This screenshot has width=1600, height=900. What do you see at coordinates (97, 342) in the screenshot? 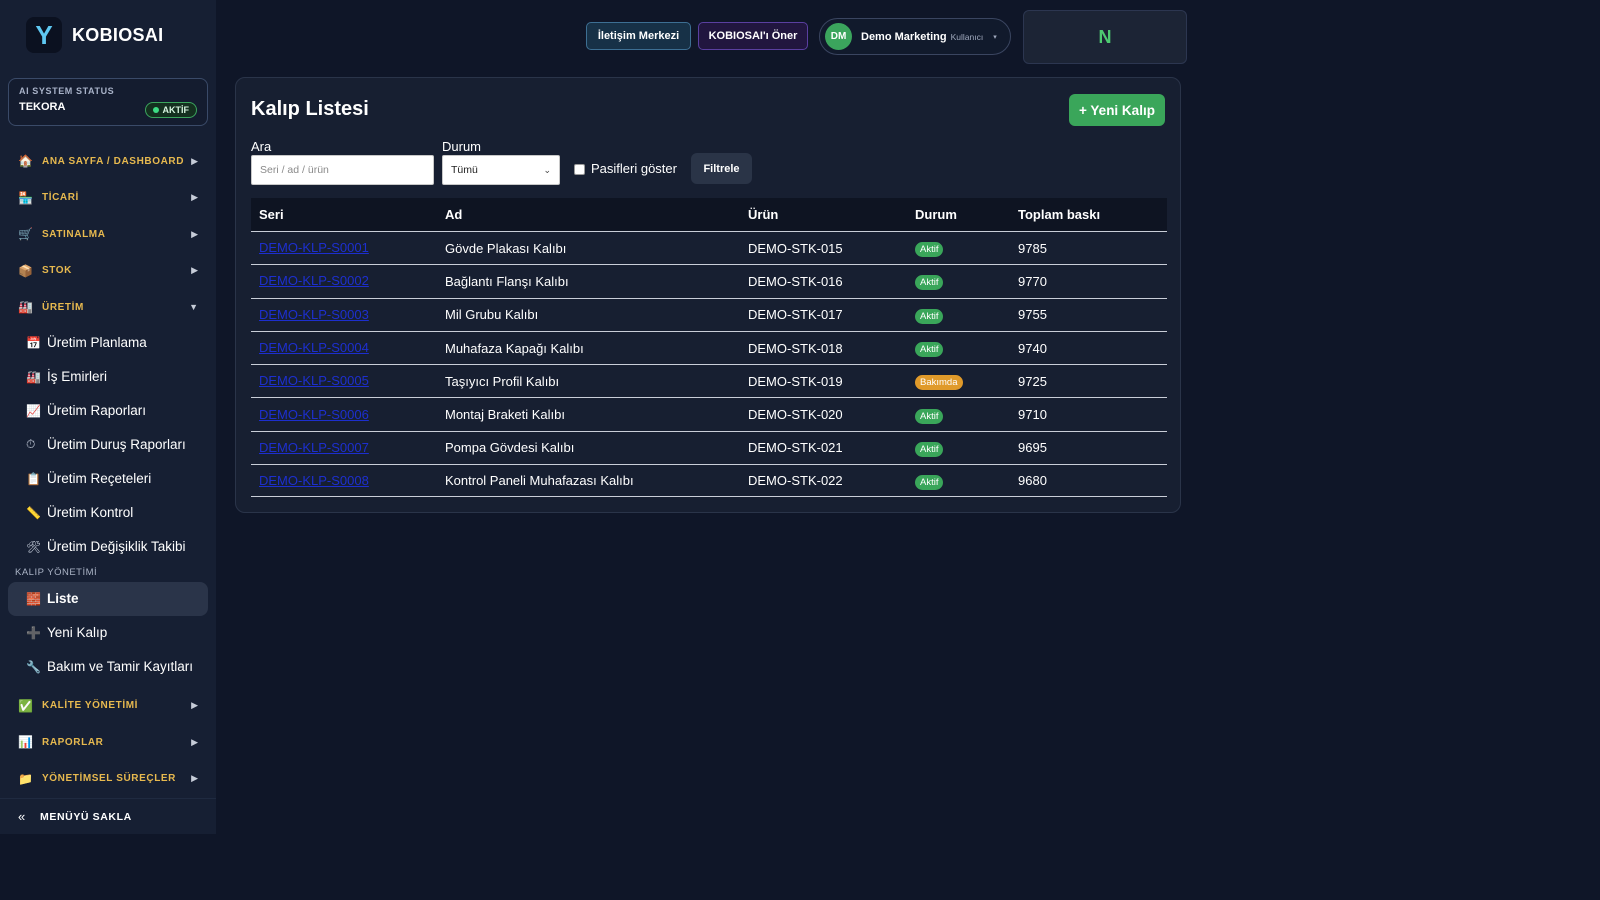
I see `sidebar-item-label: Üretim Planlama` at bounding box center [97, 342].